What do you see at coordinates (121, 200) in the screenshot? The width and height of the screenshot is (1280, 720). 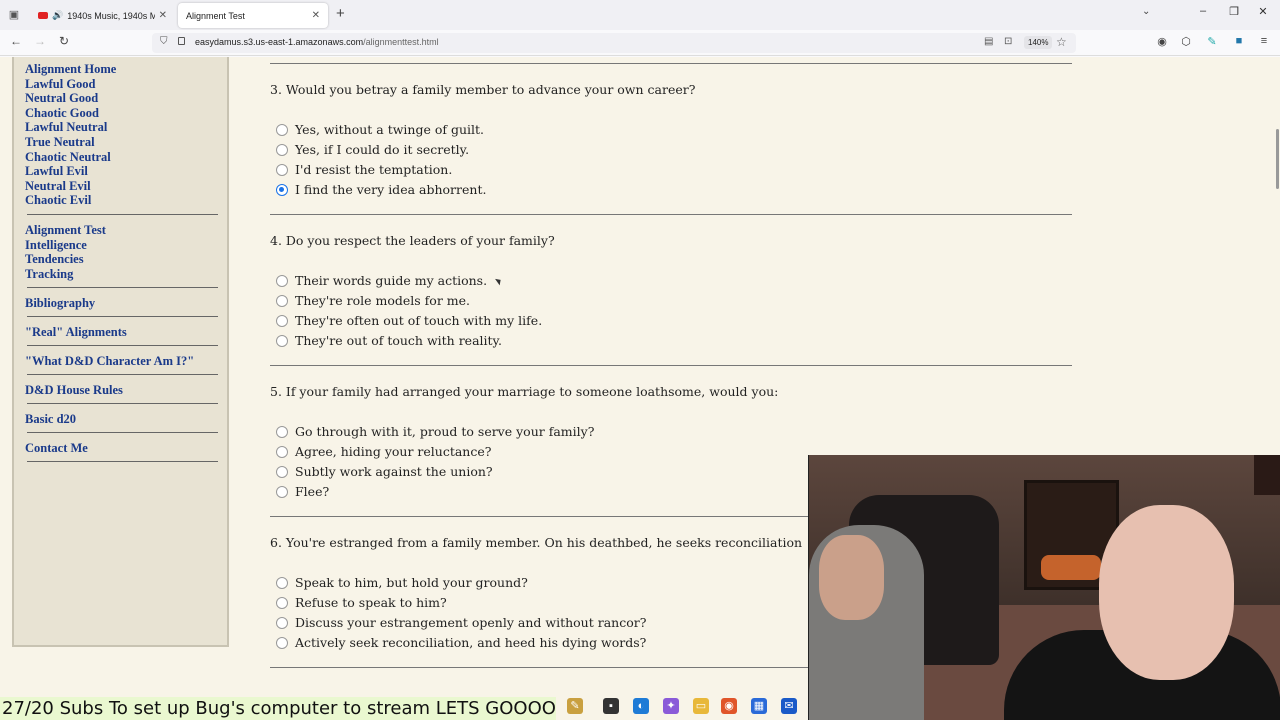 I see `sidebar-item-chaotic-evil: Chaotic Evil` at bounding box center [121, 200].